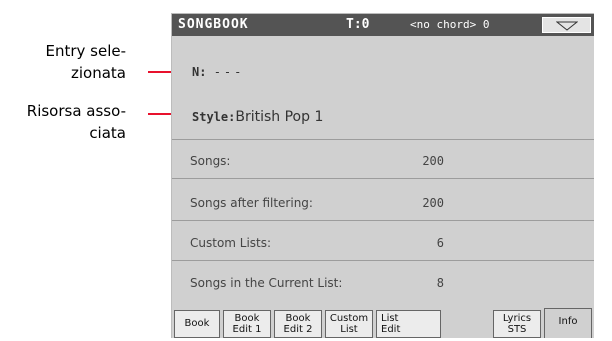 The width and height of the screenshot is (612, 341). I want to click on tab-label: Custom, so click(349, 318).